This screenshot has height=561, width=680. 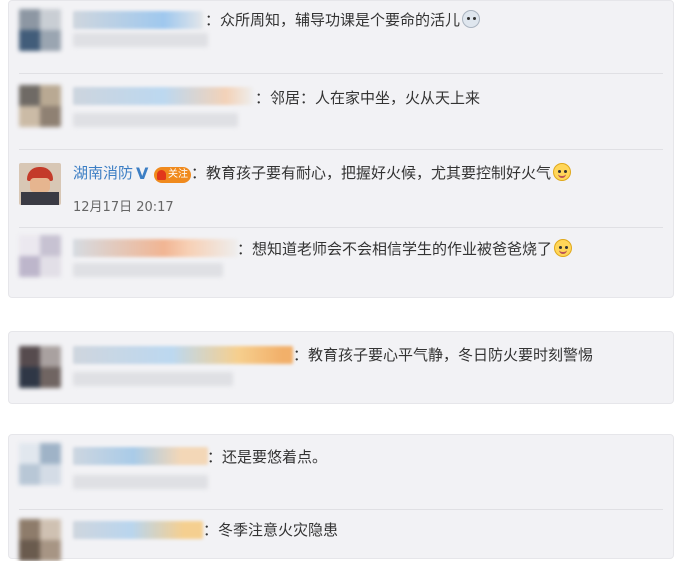 What do you see at coordinates (267, 457) in the screenshot?
I see `comment-text: ：还是要悠着点。` at bounding box center [267, 457].